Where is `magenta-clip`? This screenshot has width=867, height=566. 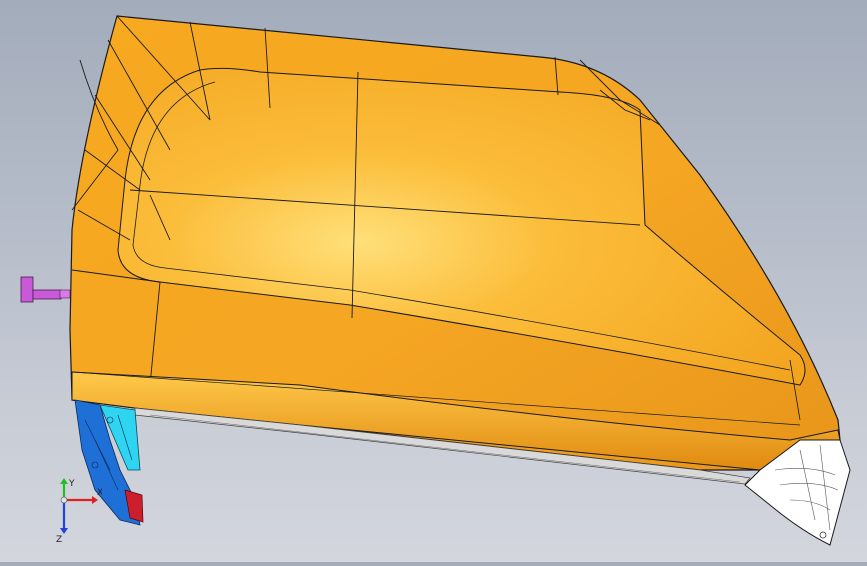 magenta-clip is located at coordinates (27, 289).